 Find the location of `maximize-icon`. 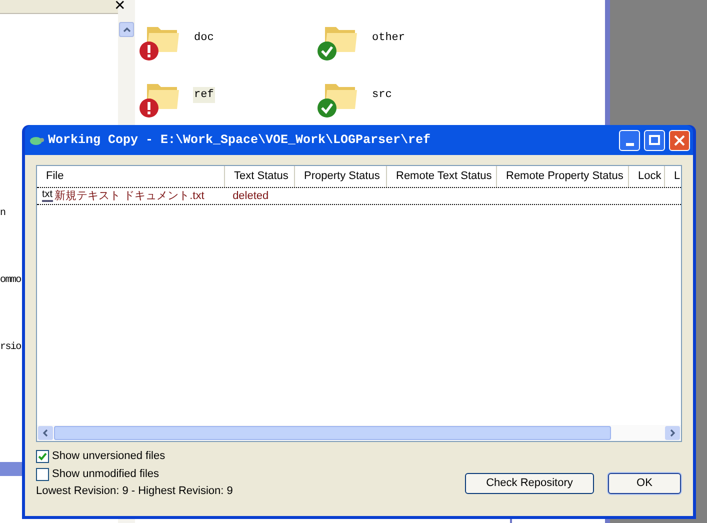

maximize-icon is located at coordinates (654, 140).